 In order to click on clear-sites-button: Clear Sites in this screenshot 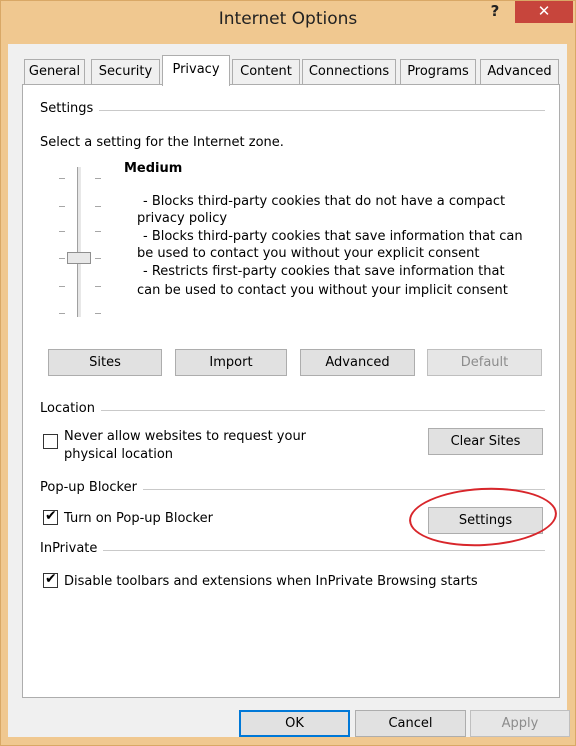, I will do `click(485, 441)`.